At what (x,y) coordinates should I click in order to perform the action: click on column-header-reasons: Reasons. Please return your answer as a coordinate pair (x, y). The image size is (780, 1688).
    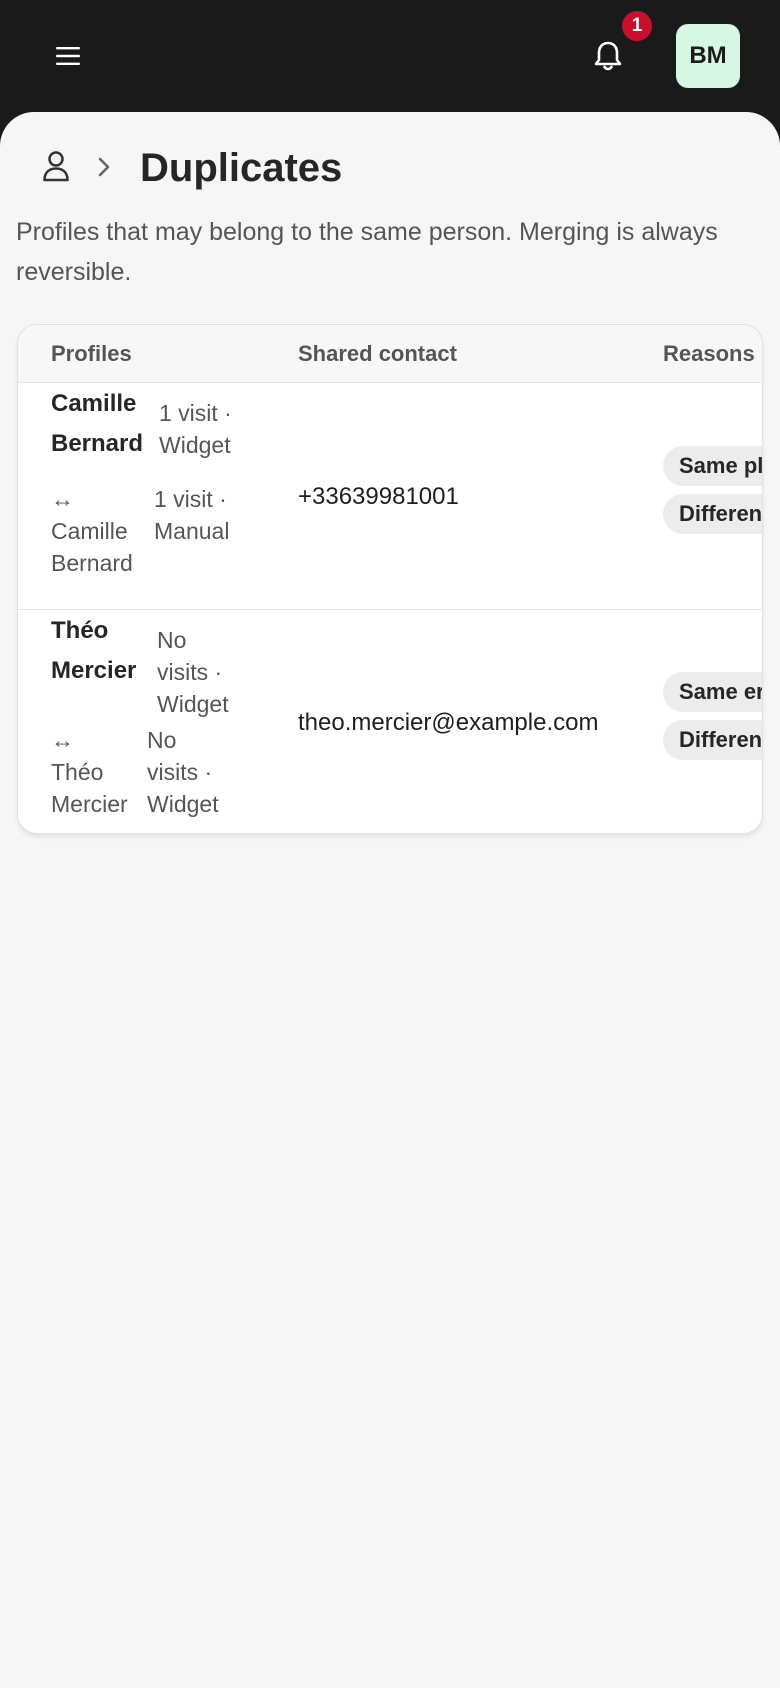
    Looking at the image, I should click on (709, 354).